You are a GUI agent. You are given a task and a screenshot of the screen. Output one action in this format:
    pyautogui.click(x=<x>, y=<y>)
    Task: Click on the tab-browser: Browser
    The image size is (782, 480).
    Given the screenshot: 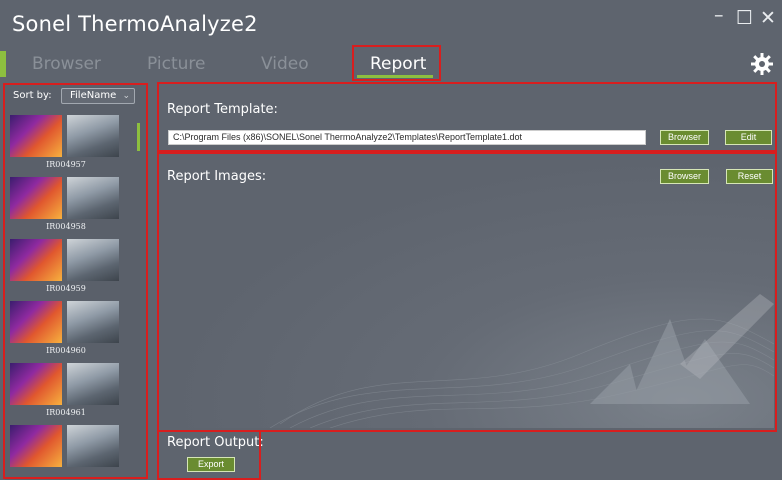 What is the action you would take?
    pyautogui.click(x=66, y=64)
    